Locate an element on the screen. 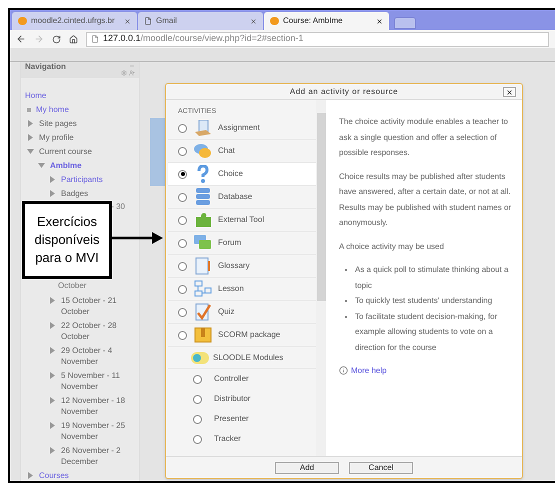 The height and width of the screenshot is (485, 555). nav-item: Site pages is located at coordinates (84, 123).